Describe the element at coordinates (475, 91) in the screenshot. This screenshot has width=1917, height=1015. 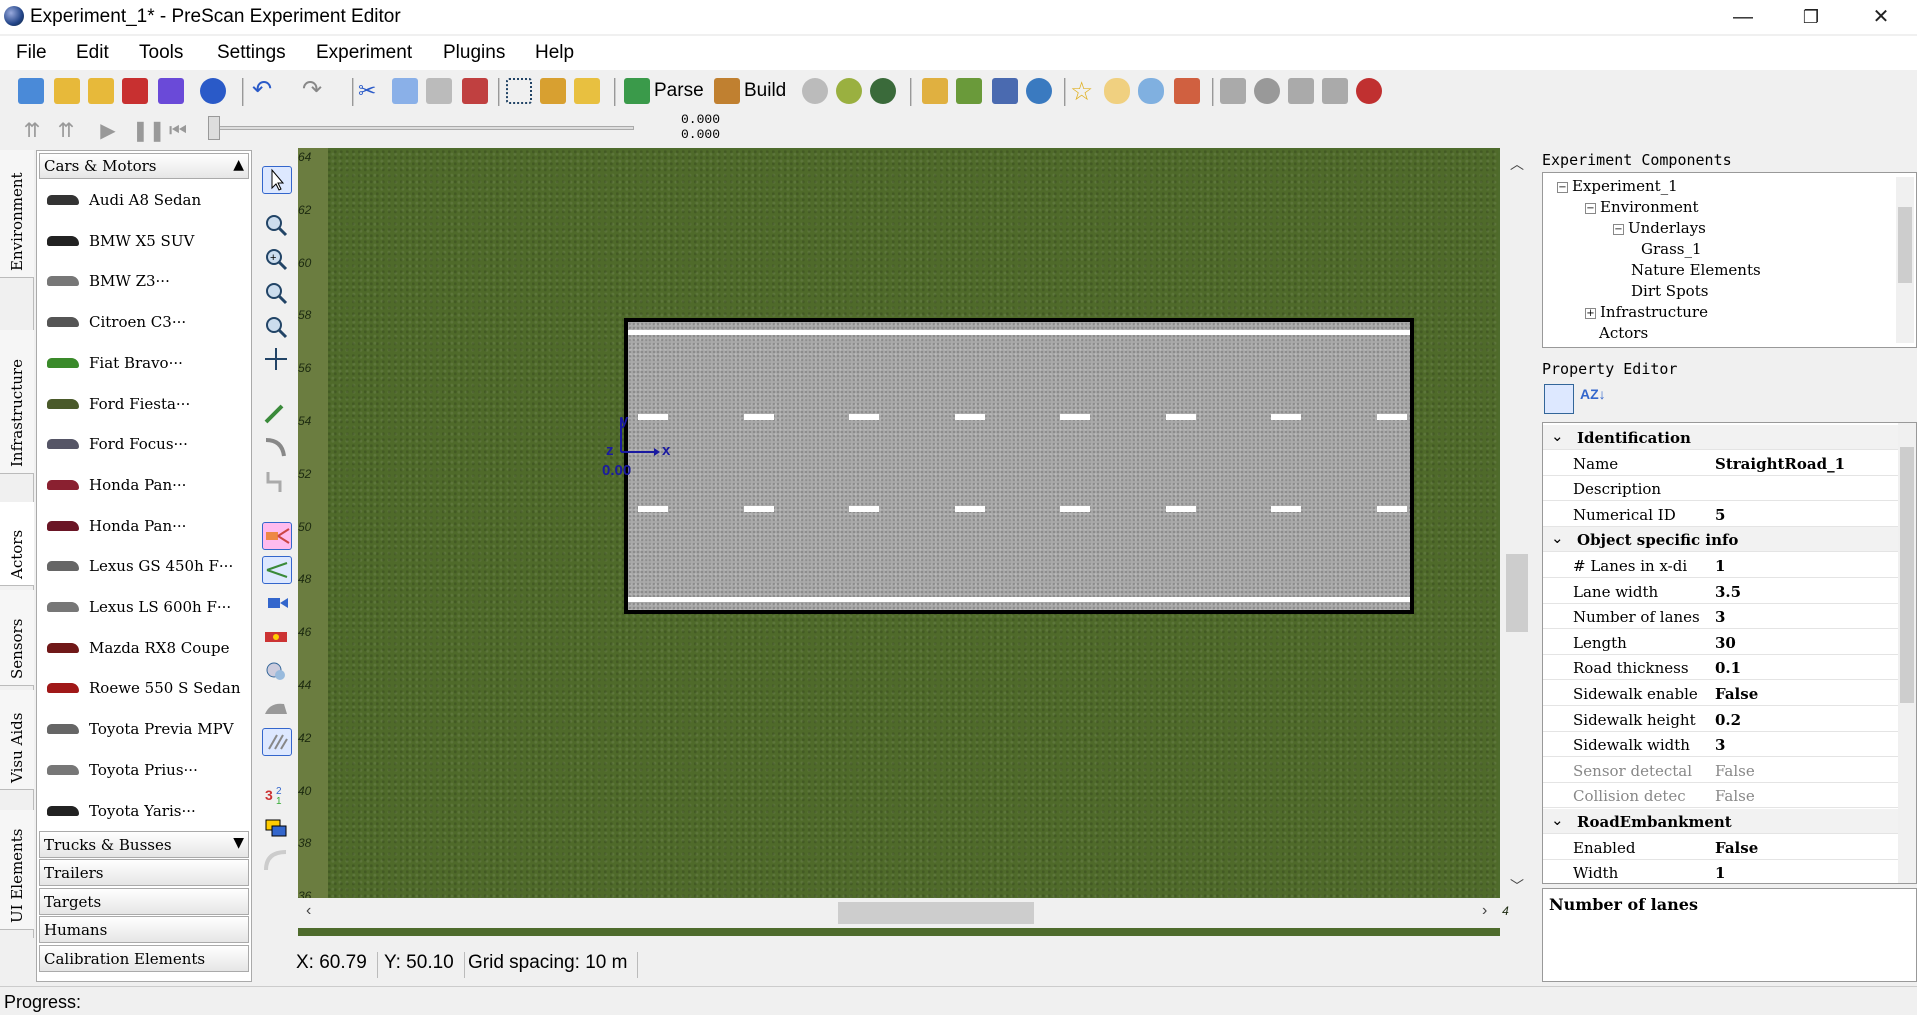
I see `delete-icon` at that location.